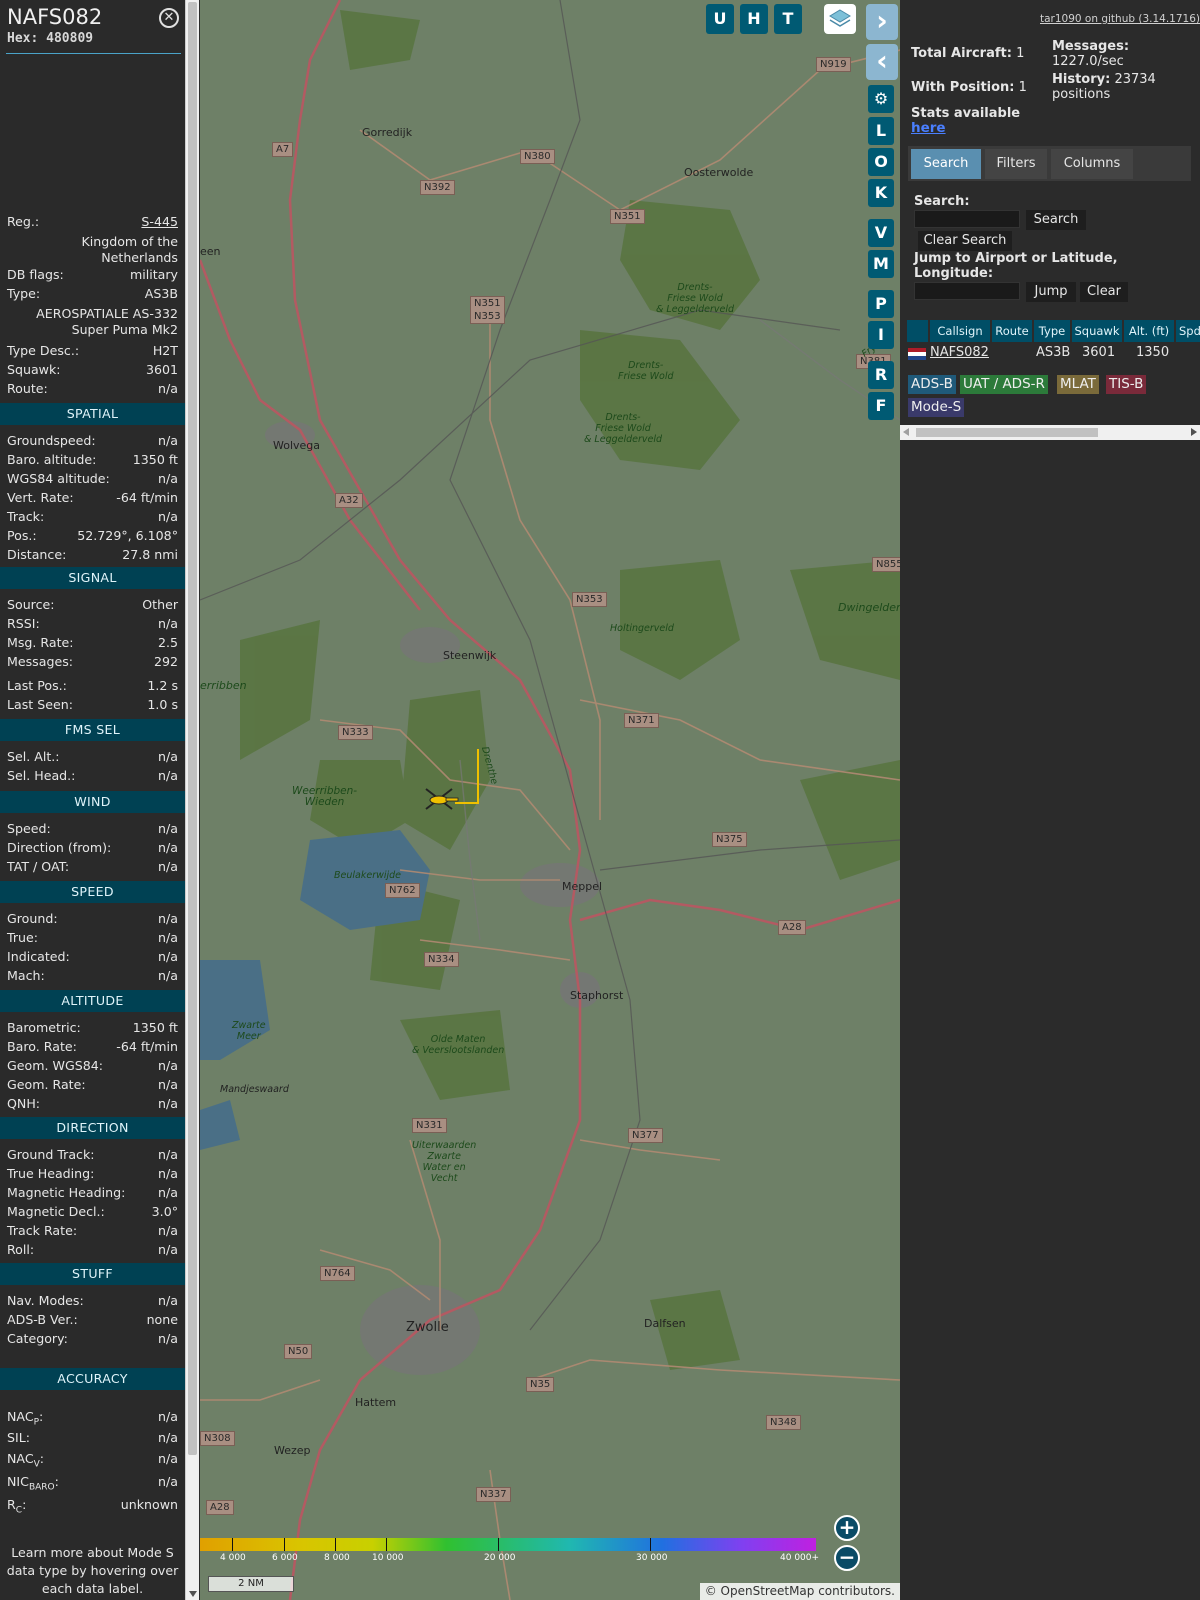 This screenshot has height=1600, width=1200. I want to click on detail-label: Pos.:, so click(22, 535).